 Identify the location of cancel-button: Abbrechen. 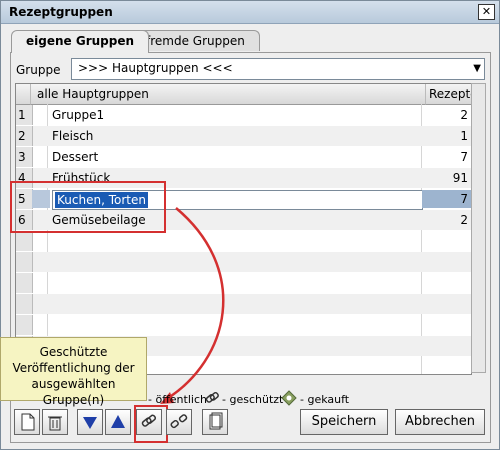
(440, 422).